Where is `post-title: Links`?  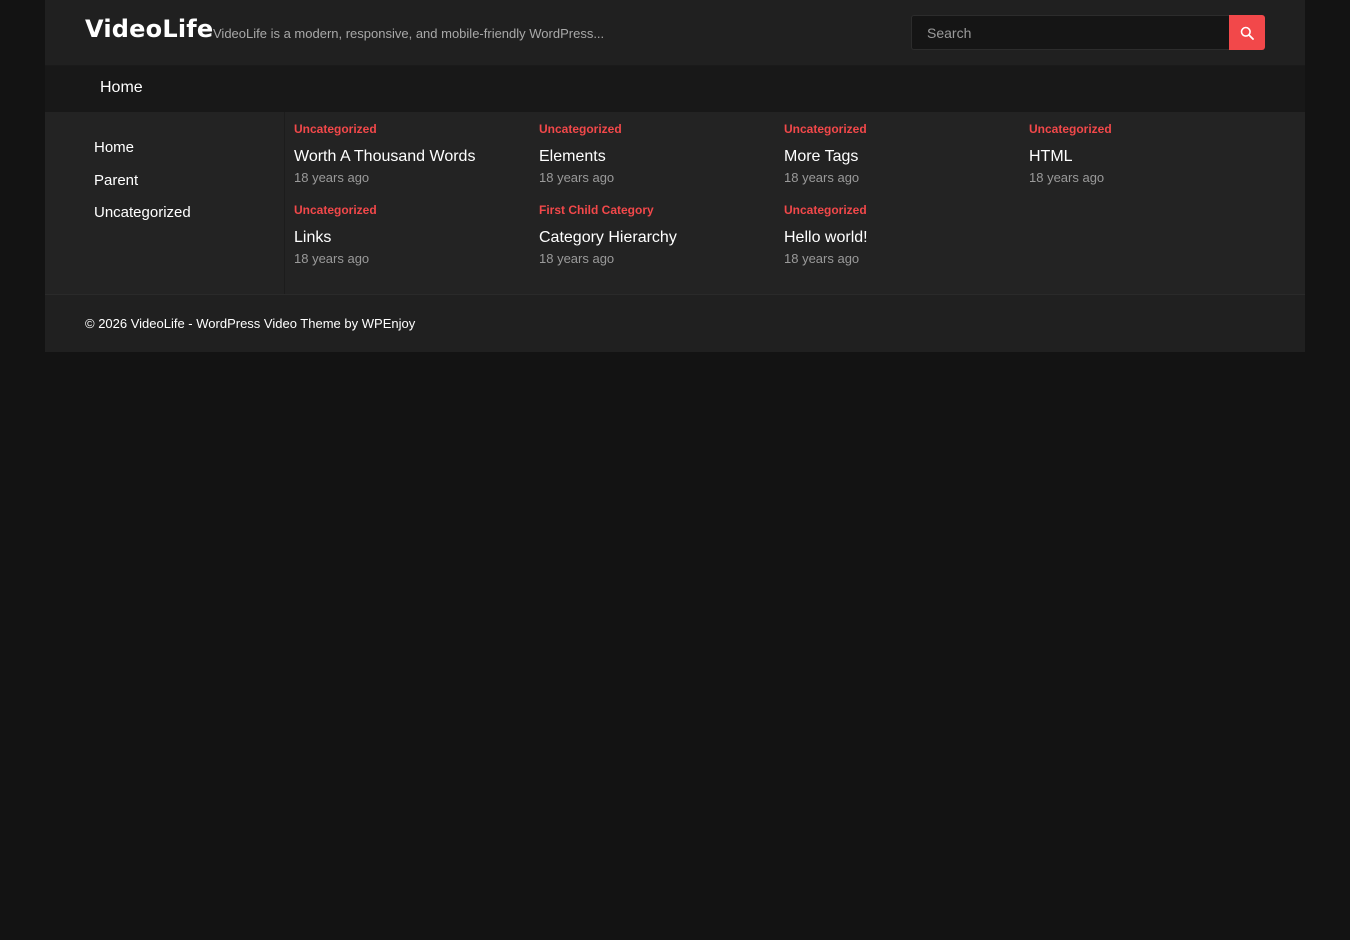
post-title: Links is located at coordinates (411, 238).